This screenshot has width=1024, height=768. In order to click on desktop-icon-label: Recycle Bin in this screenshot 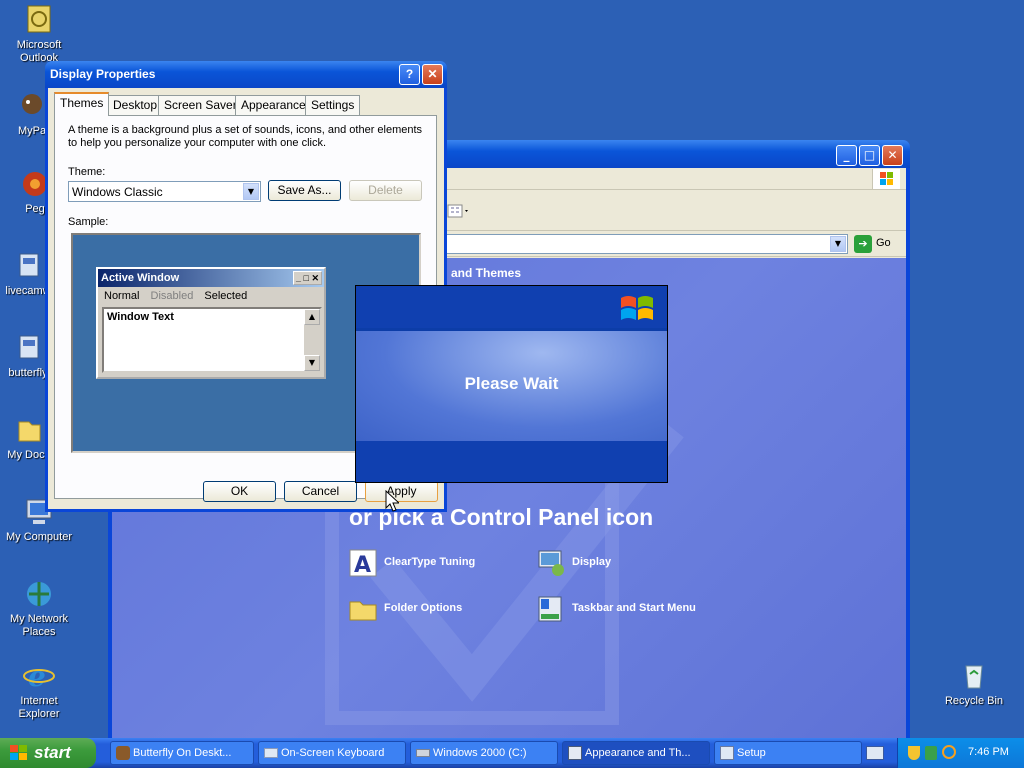, I will do `click(974, 701)`.